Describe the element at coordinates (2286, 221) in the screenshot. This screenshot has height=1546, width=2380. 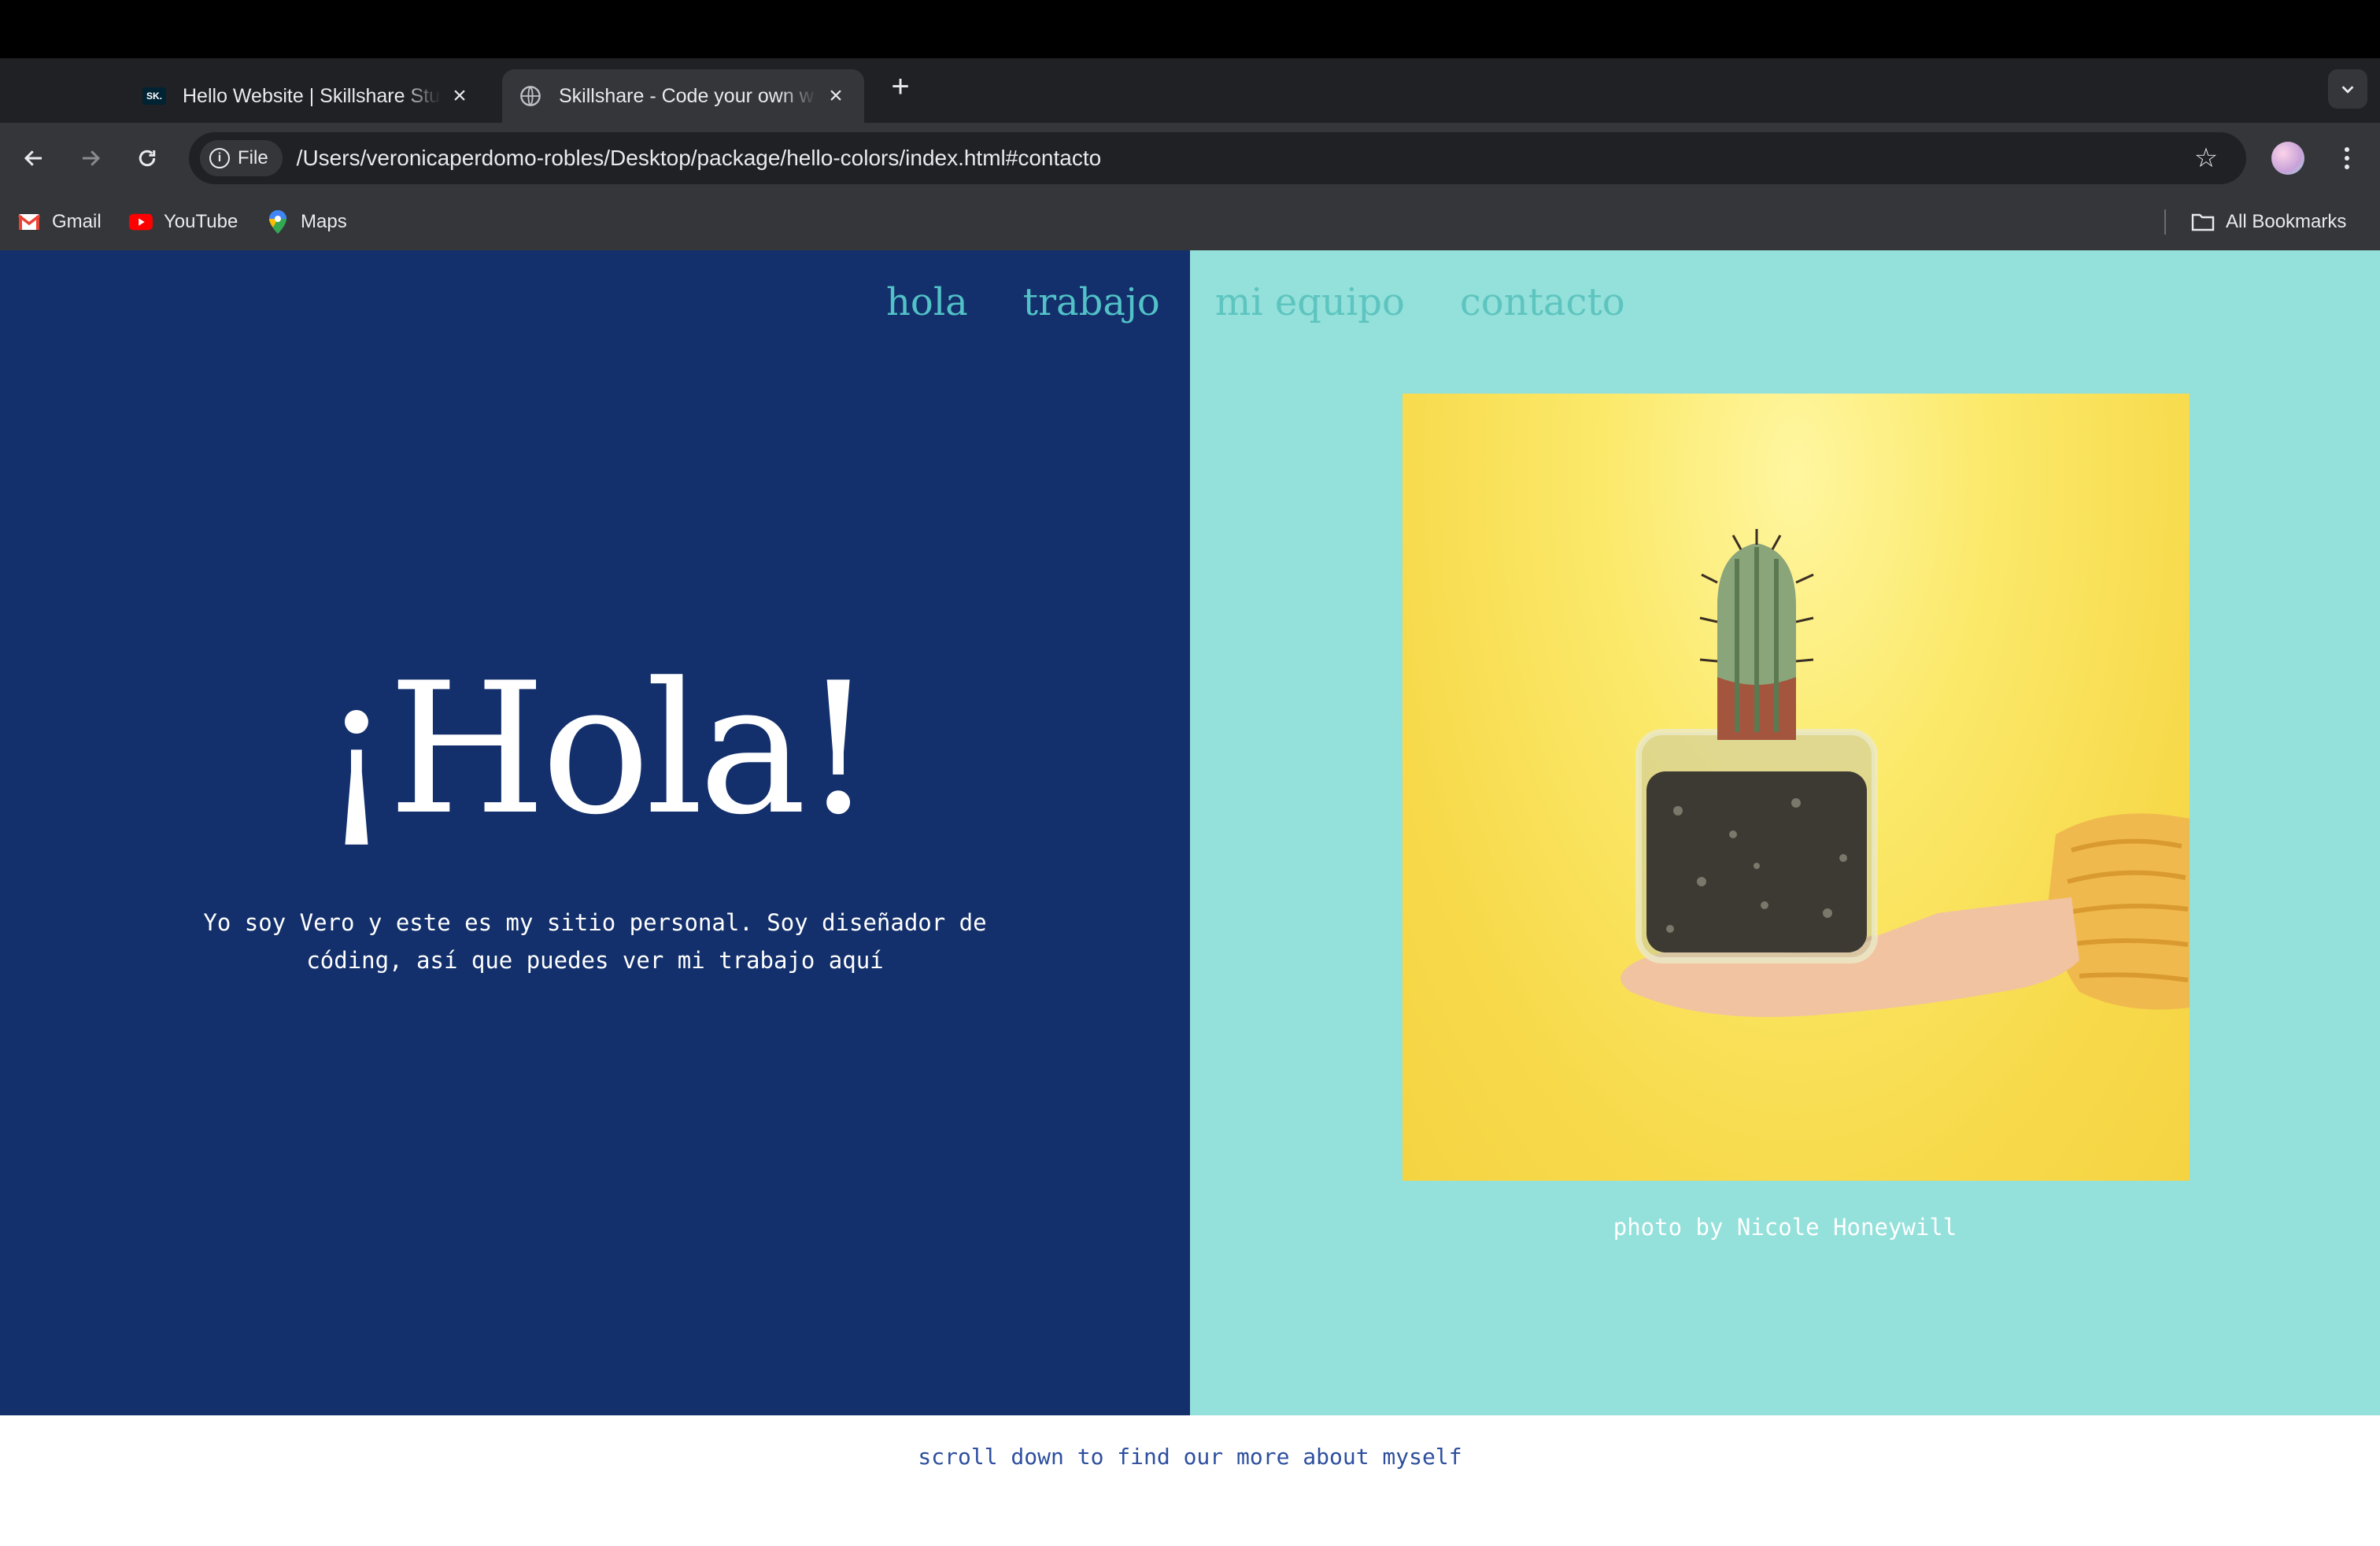
I see `all-bookmarks-label: All Bookmarks` at that location.